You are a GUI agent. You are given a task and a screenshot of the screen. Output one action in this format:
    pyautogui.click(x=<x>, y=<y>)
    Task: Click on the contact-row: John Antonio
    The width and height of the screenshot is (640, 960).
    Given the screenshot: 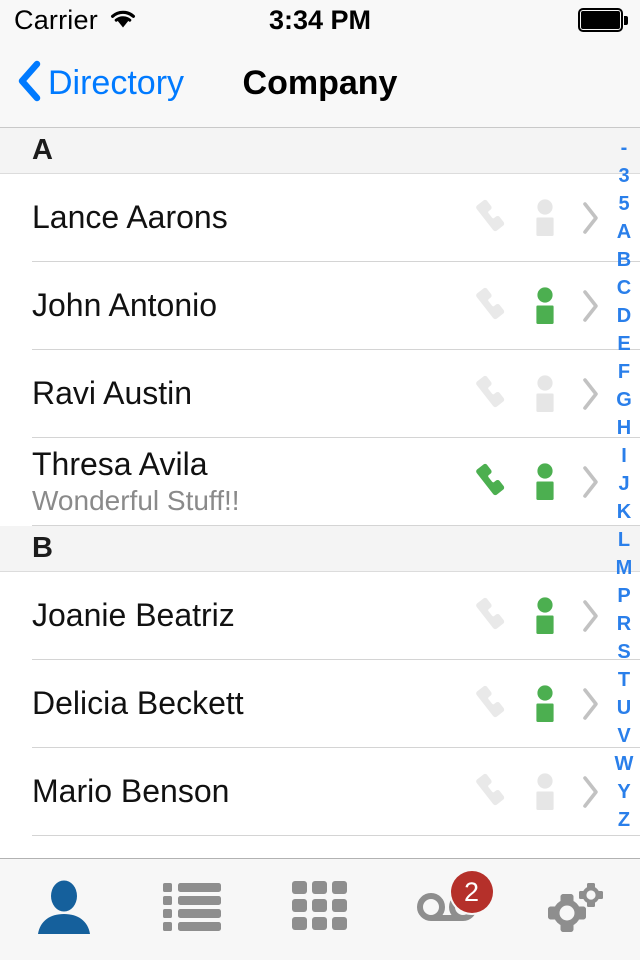 What is the action you would take?
    pyautogui.click(x=320, y=306)
    